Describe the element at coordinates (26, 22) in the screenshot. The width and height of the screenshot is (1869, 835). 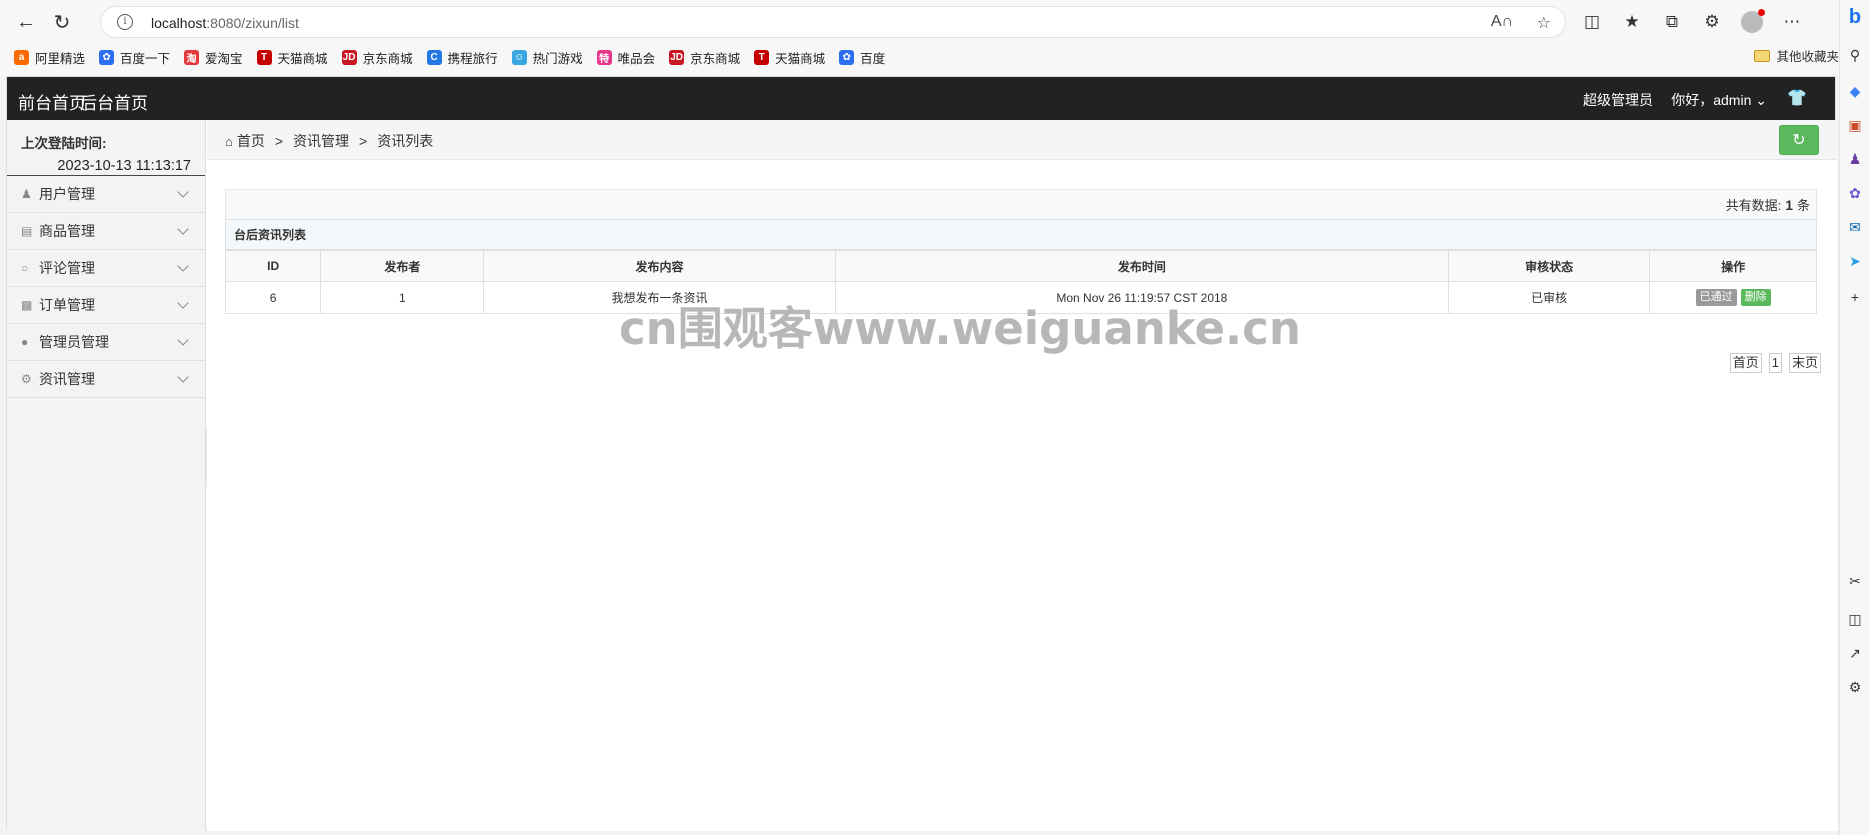
I see `back-arrow-icon: ←` at that location.